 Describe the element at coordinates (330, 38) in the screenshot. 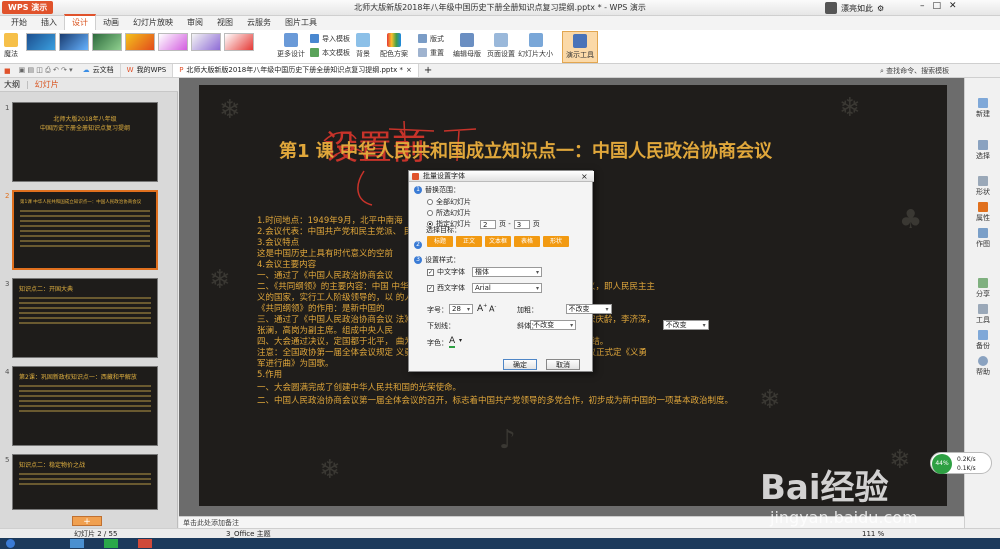

I see `import-template-button: 导入模板` at that location.